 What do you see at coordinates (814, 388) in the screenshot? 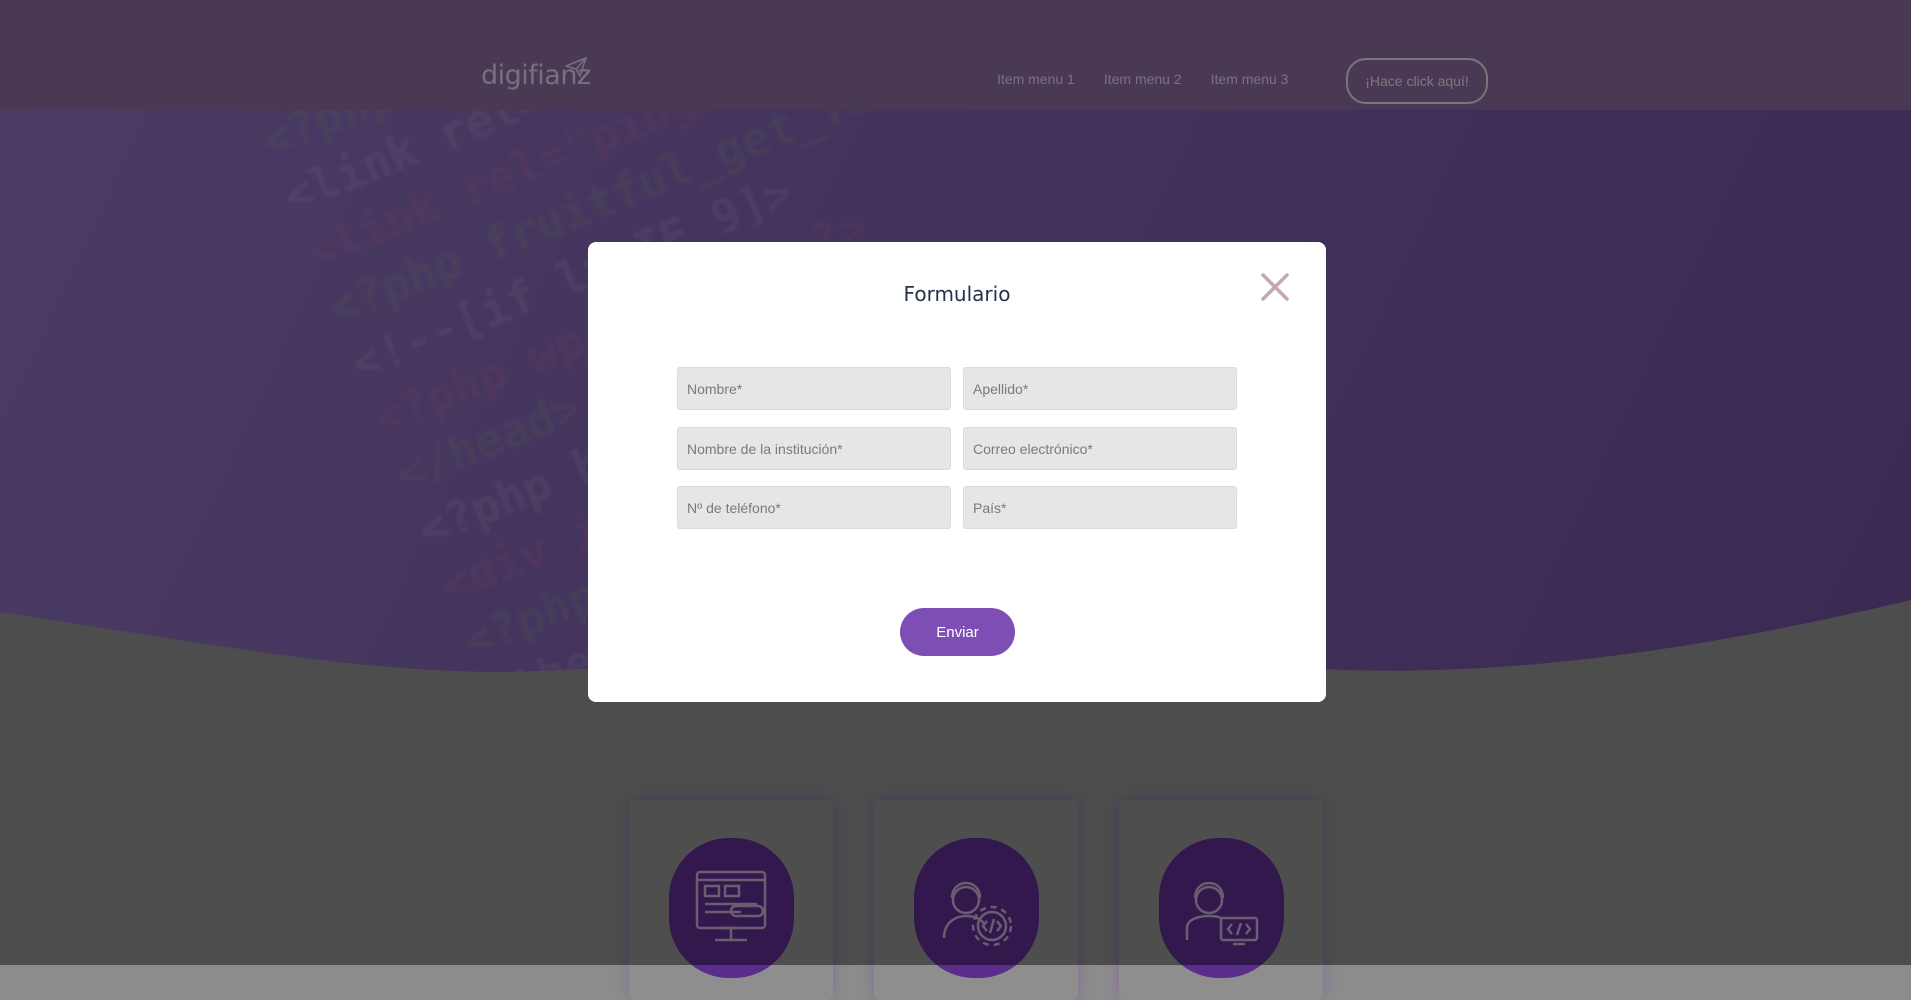
I see `first-name-field` at bounding box center [814, 388].